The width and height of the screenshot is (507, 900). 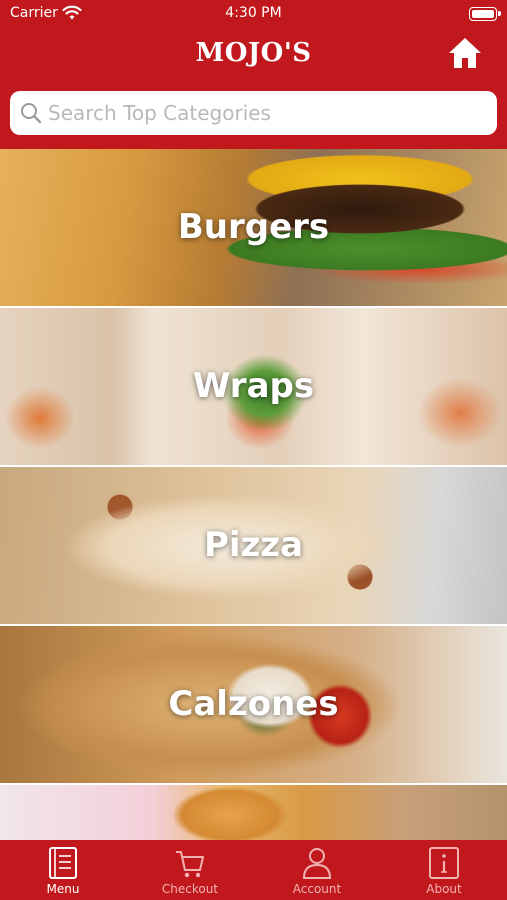 I want to click on nav-bar: MOJO'S, so click(x=253, y=55).